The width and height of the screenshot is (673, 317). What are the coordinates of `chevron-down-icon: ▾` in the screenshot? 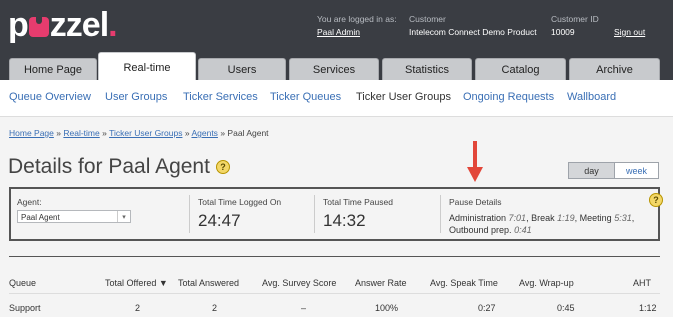 It's located at (123, 216).